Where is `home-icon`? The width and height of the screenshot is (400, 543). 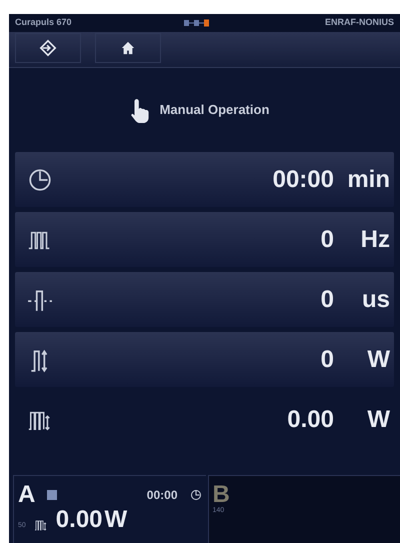 home-icon is located at coordinates (128, 48).